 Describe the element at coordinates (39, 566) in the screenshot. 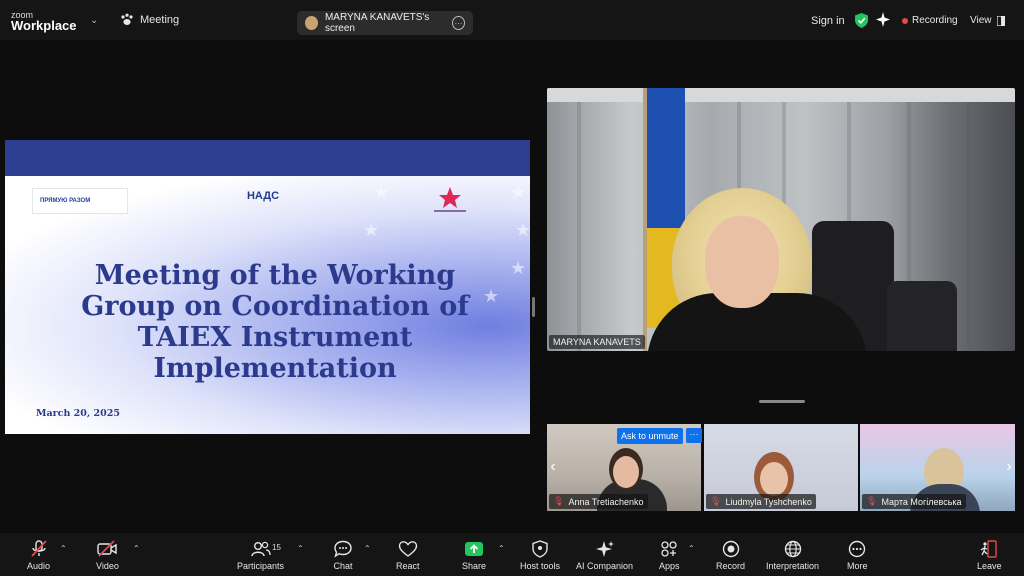

I see `audio-label: Audio` at that location.